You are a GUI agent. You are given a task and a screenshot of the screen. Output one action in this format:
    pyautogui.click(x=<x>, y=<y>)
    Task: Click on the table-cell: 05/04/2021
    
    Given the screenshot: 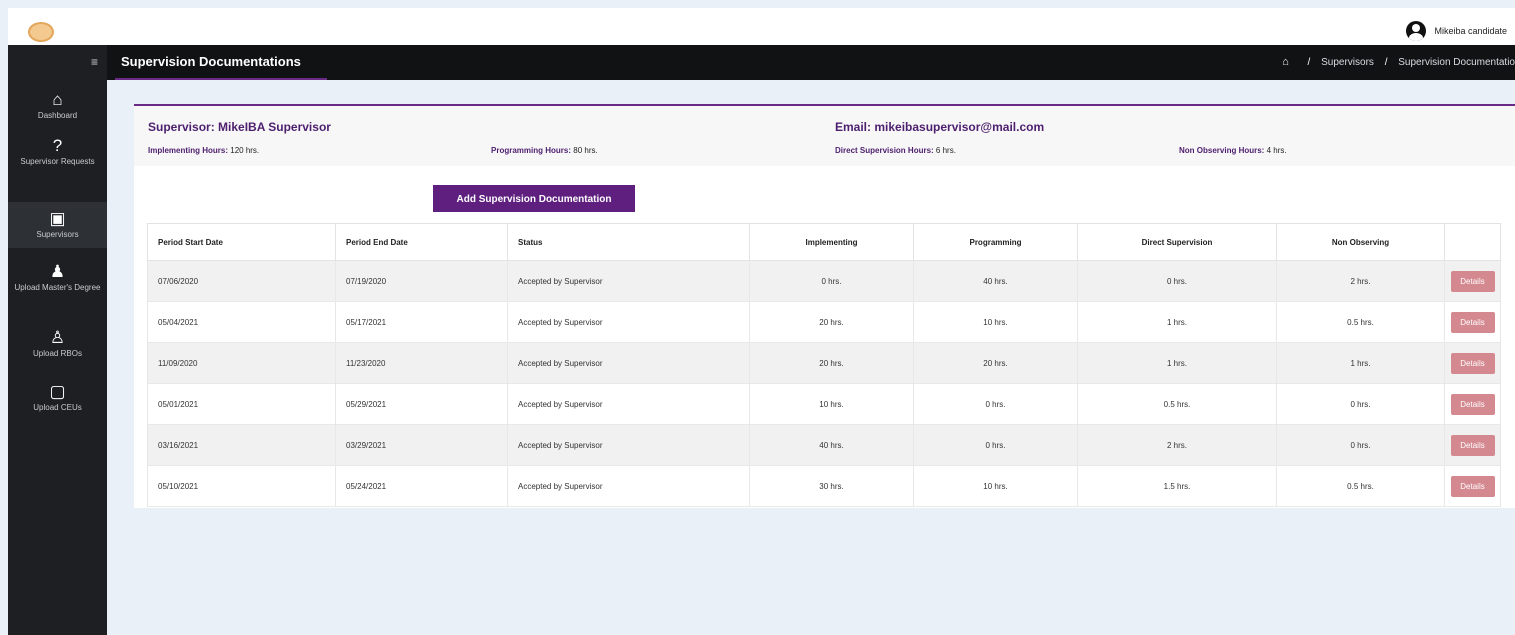 What is the action you would take?
    pyautogui.click(x=241, y=322)
    